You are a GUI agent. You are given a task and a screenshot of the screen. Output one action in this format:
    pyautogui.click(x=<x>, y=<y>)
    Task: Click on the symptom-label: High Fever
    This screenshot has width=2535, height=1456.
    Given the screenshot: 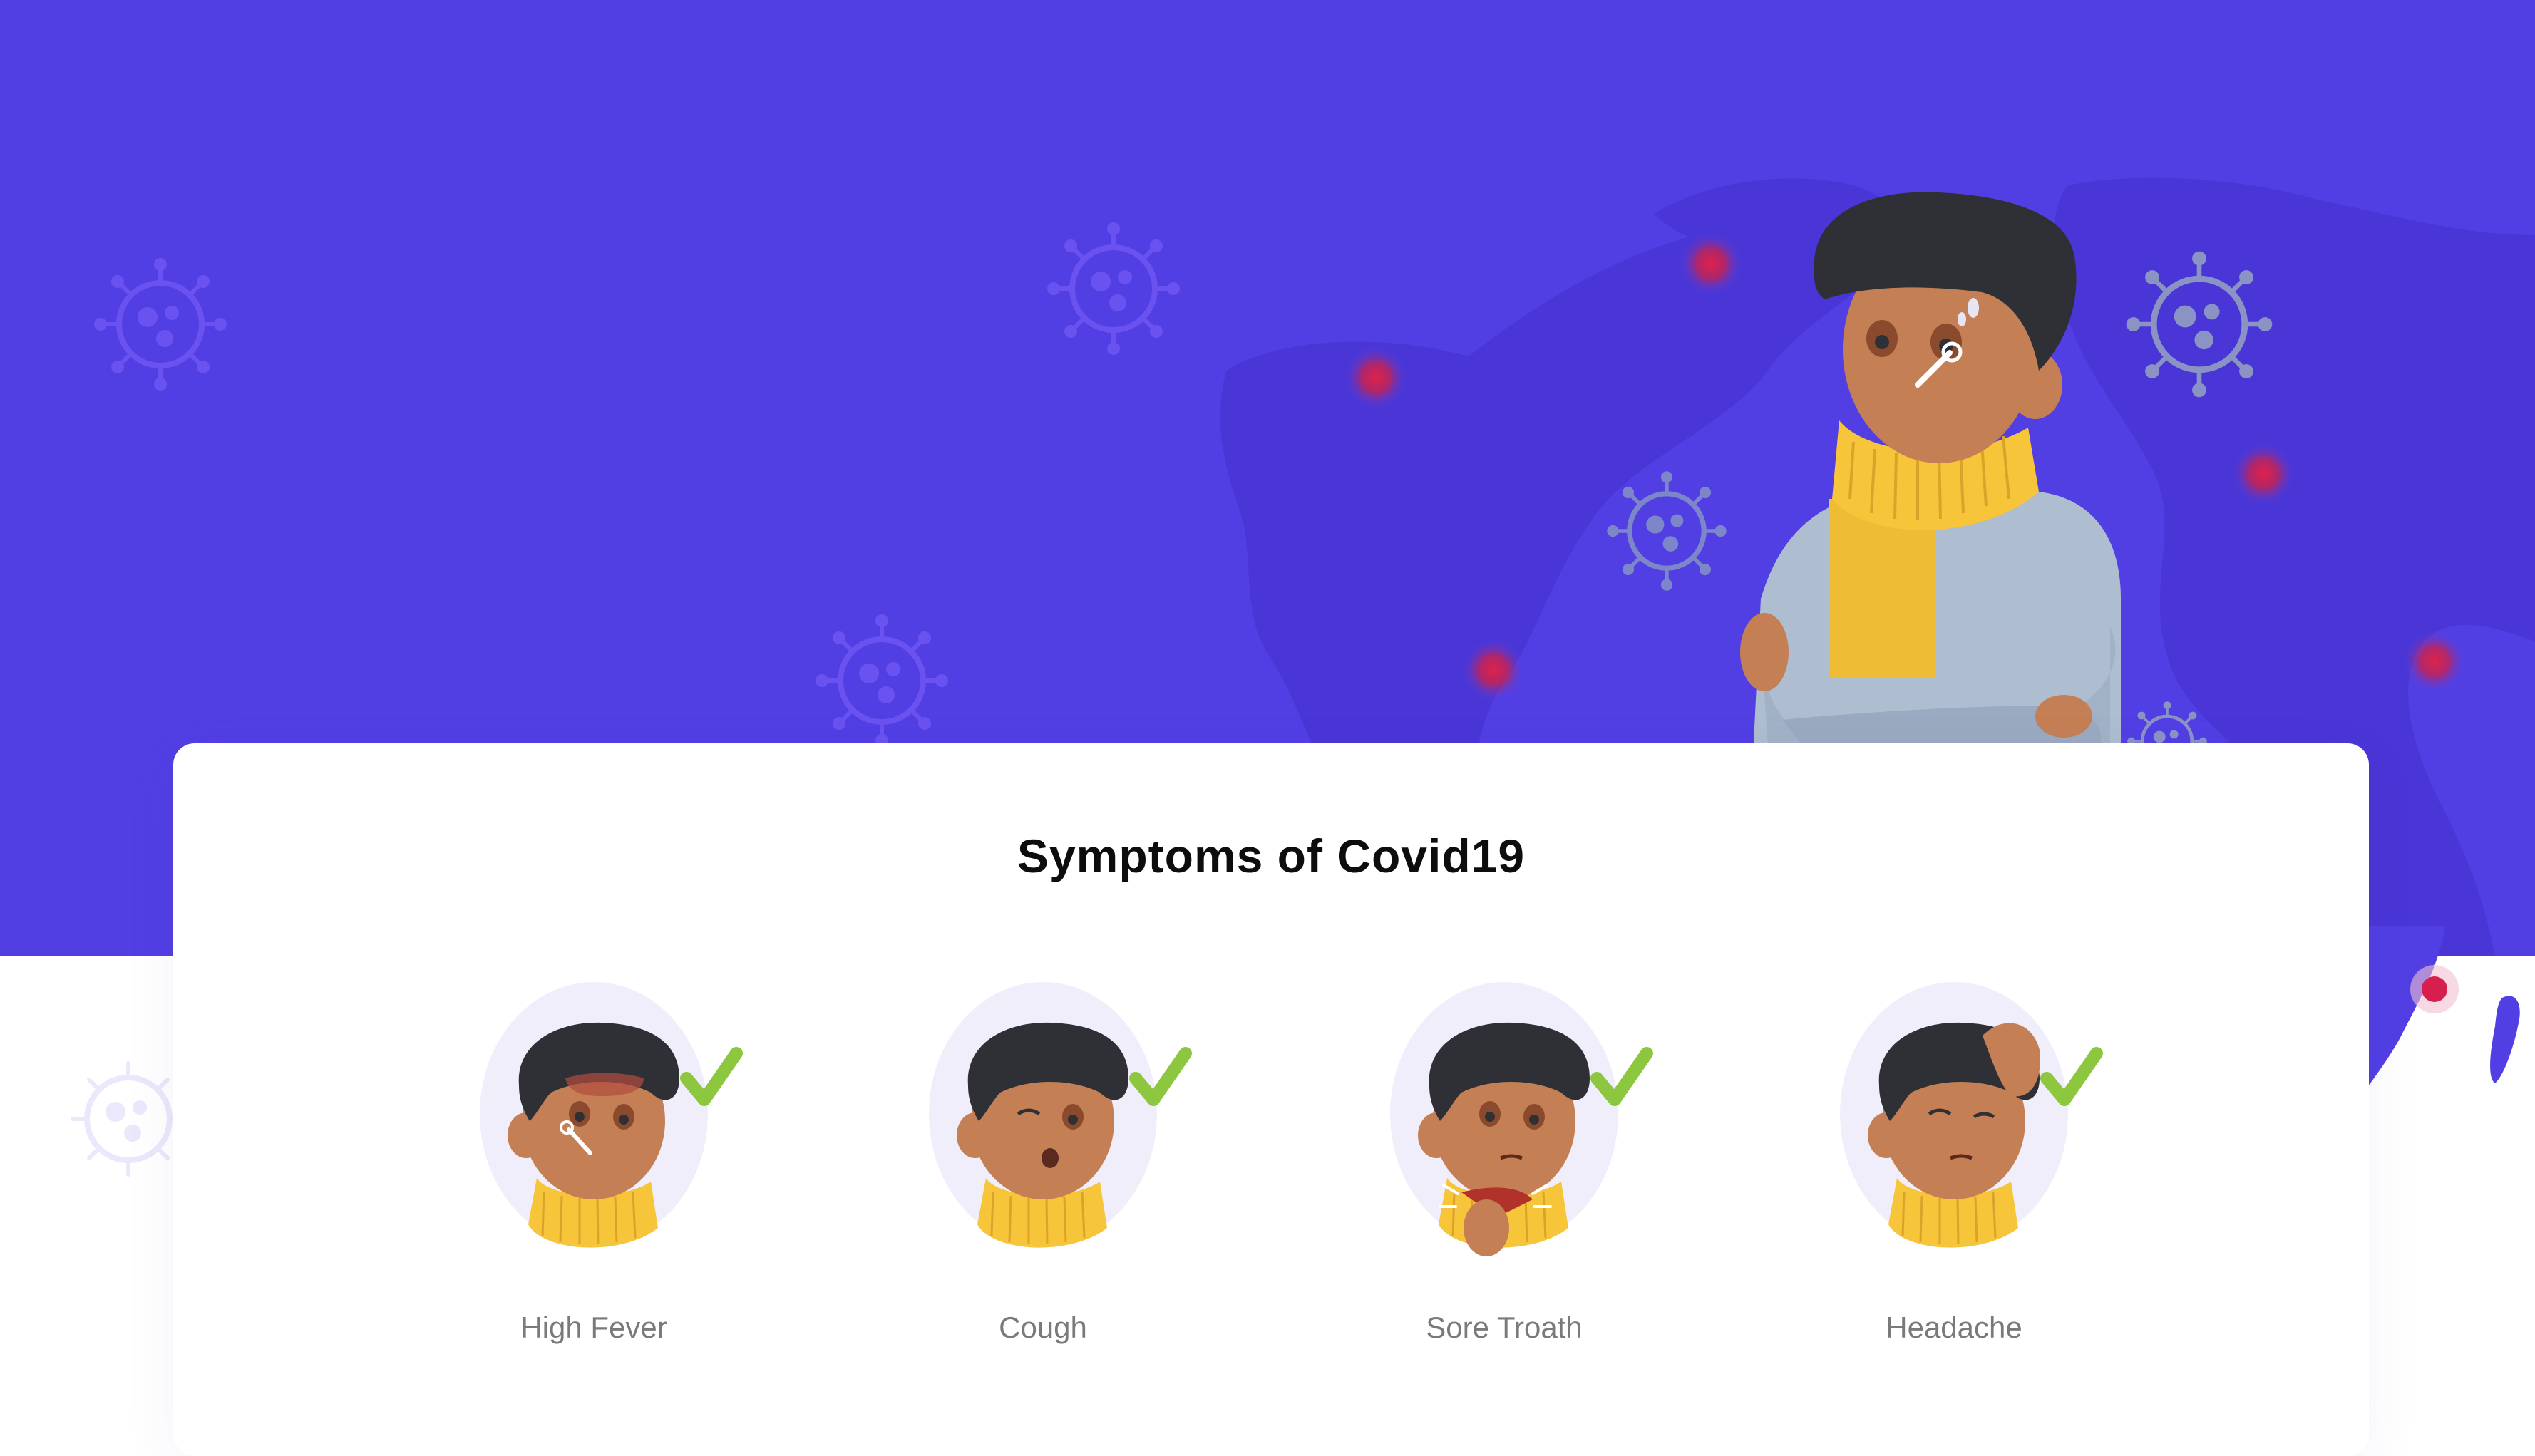 What is the action you would take?
    pyautogui.click(x=593, y=1327)
    